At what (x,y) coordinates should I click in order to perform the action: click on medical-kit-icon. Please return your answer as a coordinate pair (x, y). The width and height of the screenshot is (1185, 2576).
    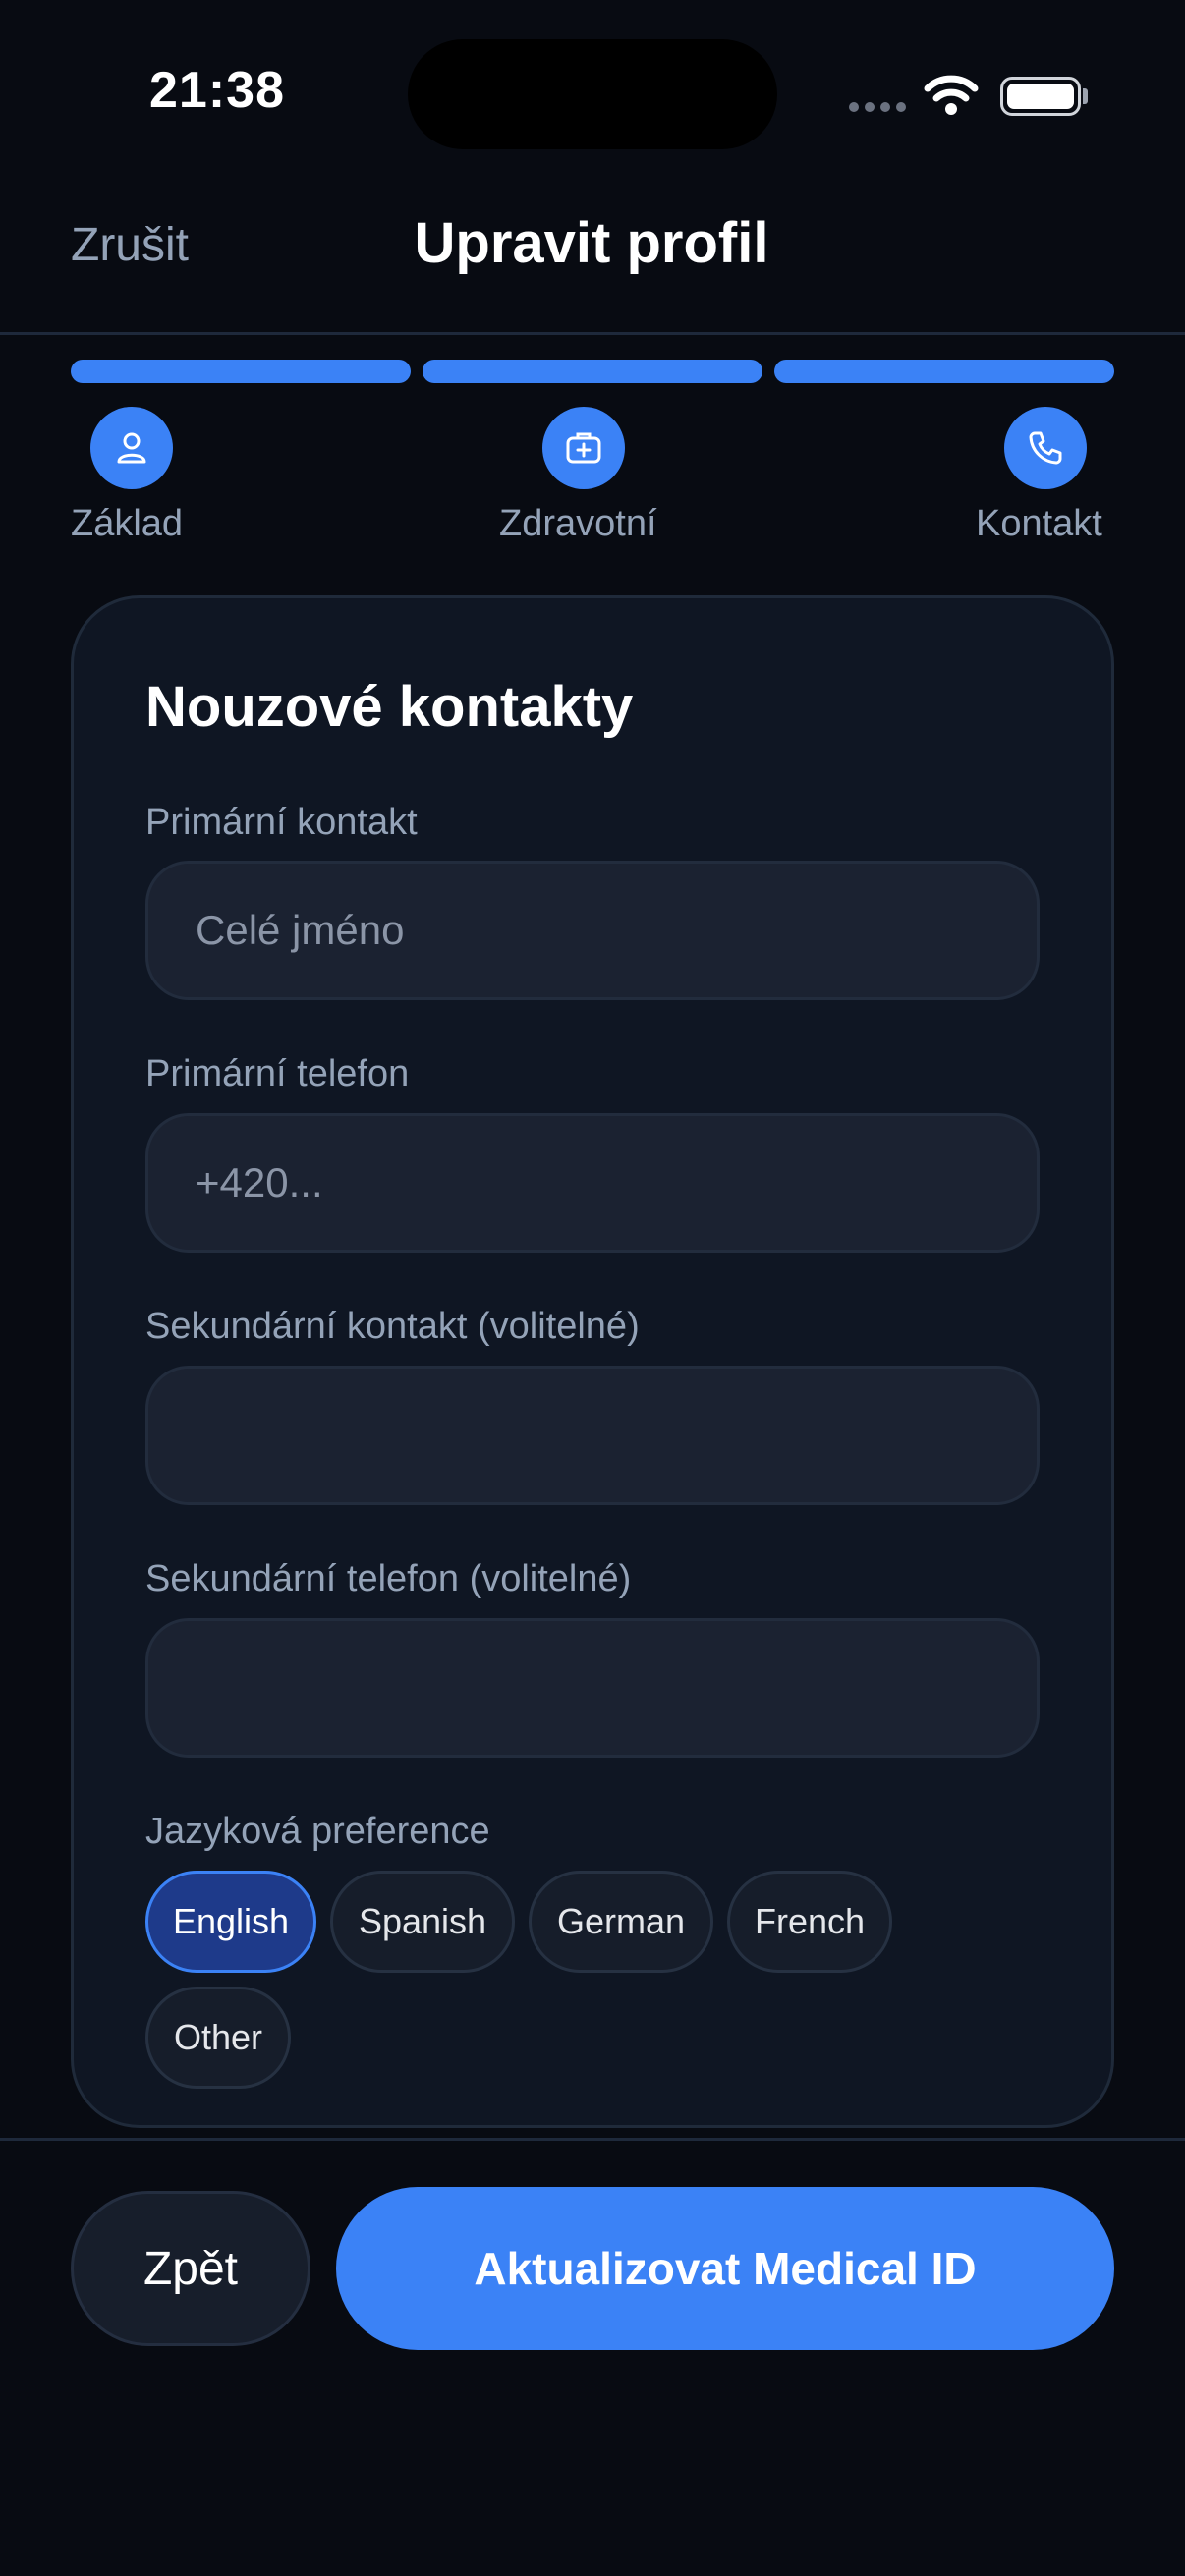
    Looking at the image, I should click on (583, 448).